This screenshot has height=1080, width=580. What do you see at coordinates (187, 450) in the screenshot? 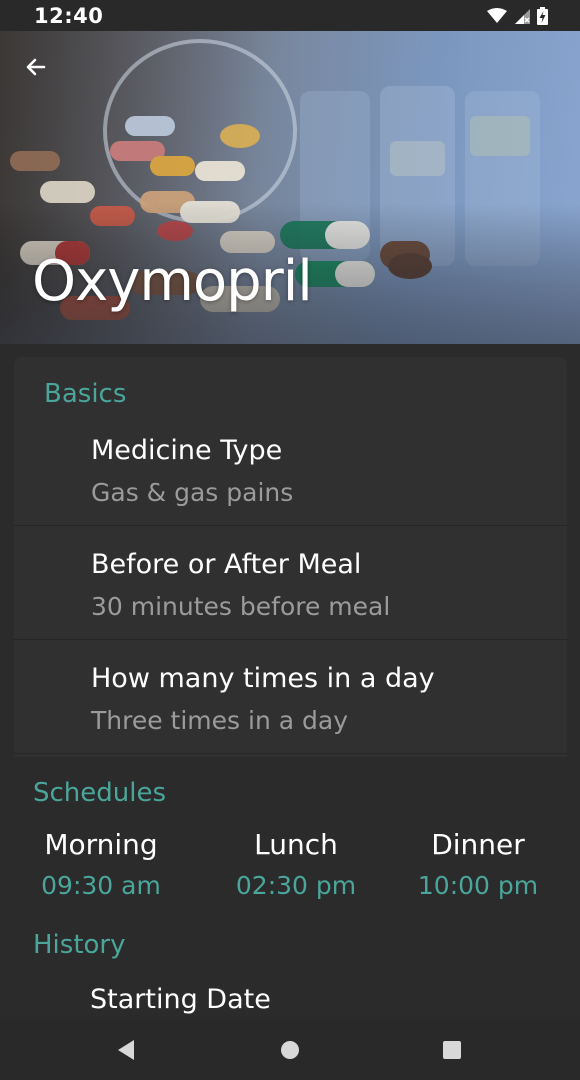
I see `list-item-title: Medicine Type` at bounding box center [187, 450].